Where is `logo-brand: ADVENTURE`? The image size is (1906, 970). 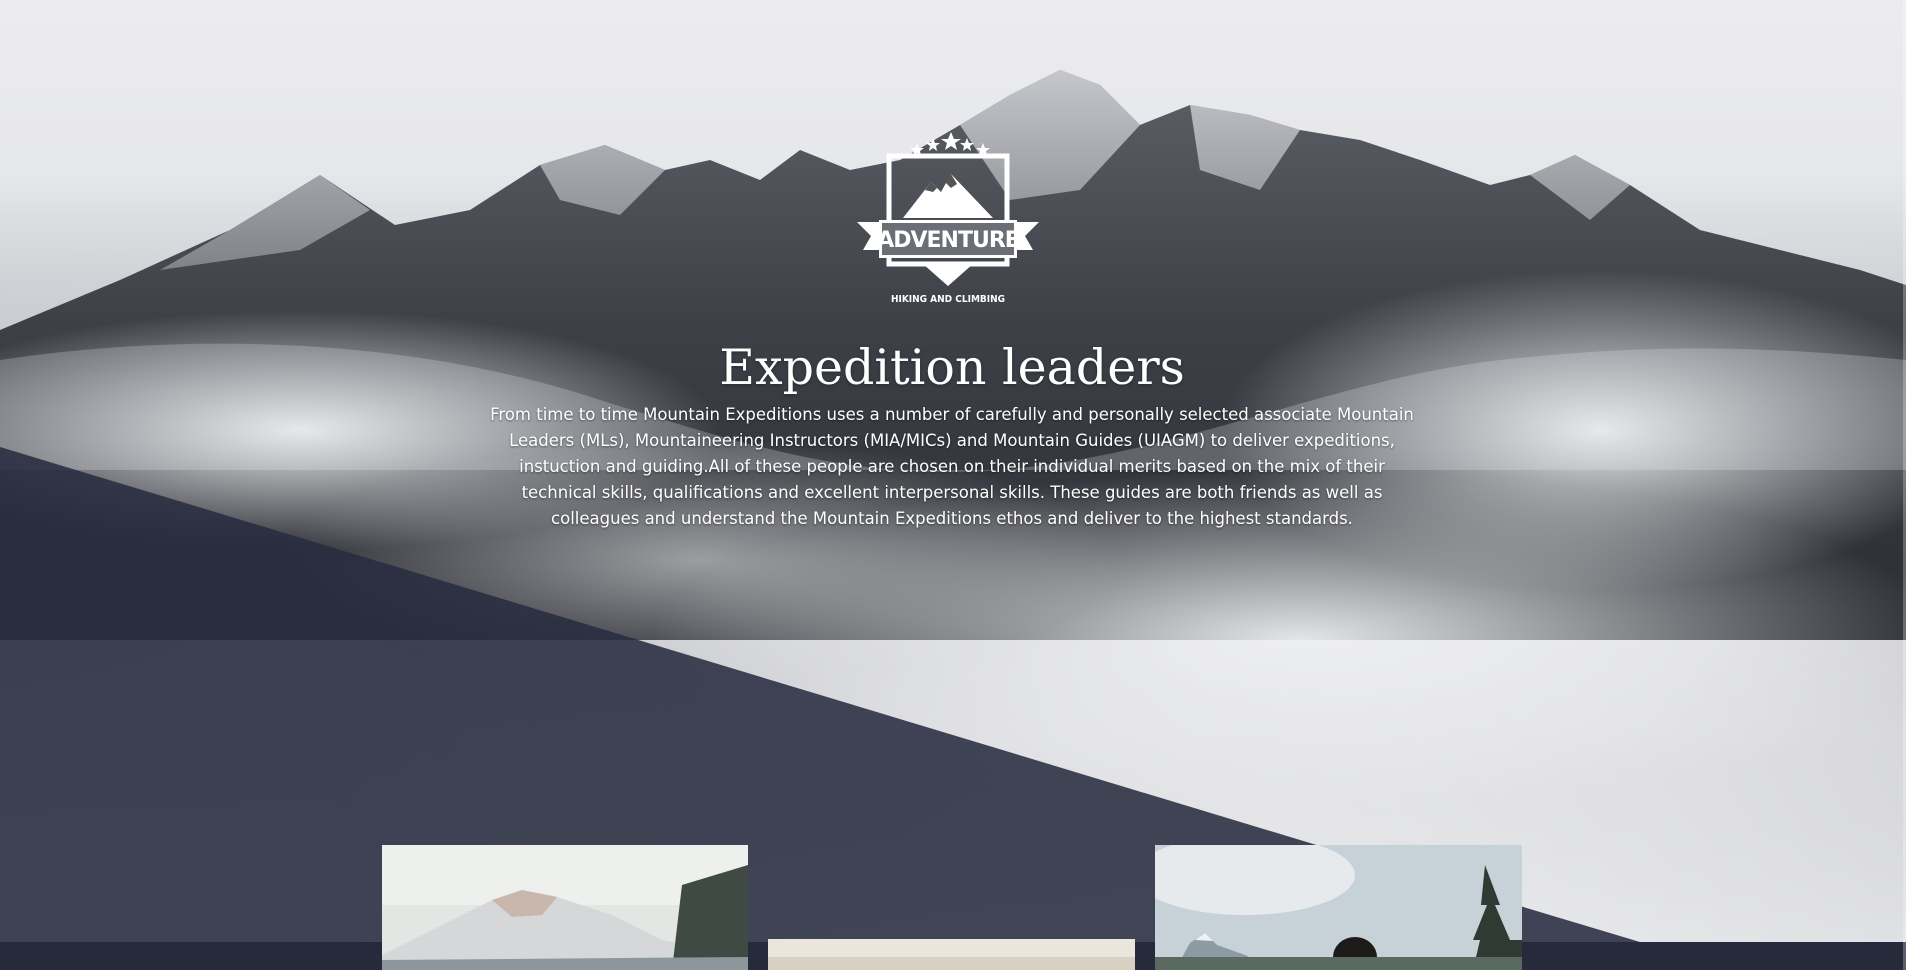
logo-brand: ADVENTURE is located at coordinates (948, 240).